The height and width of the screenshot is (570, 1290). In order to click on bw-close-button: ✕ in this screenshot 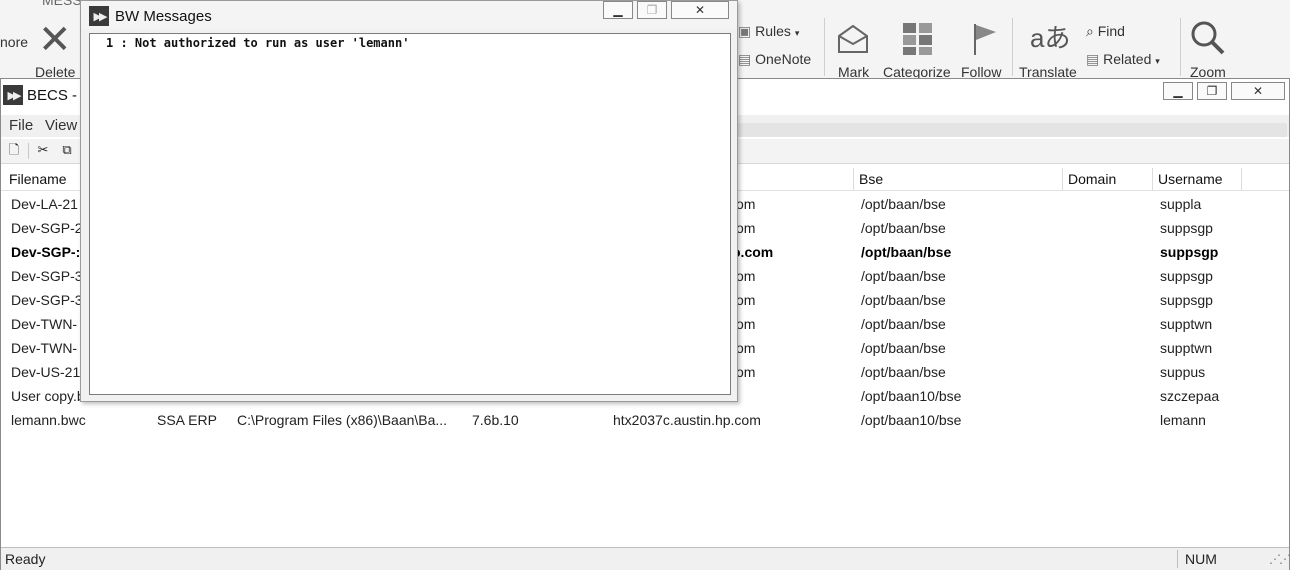, I will do `click(700, 10)`.